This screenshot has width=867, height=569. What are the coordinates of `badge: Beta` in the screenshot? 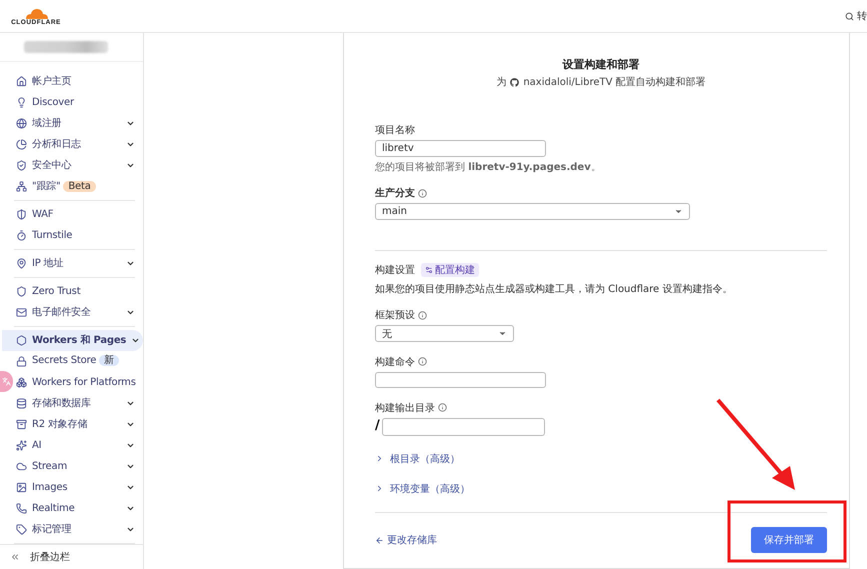 It's located at (79, 186).